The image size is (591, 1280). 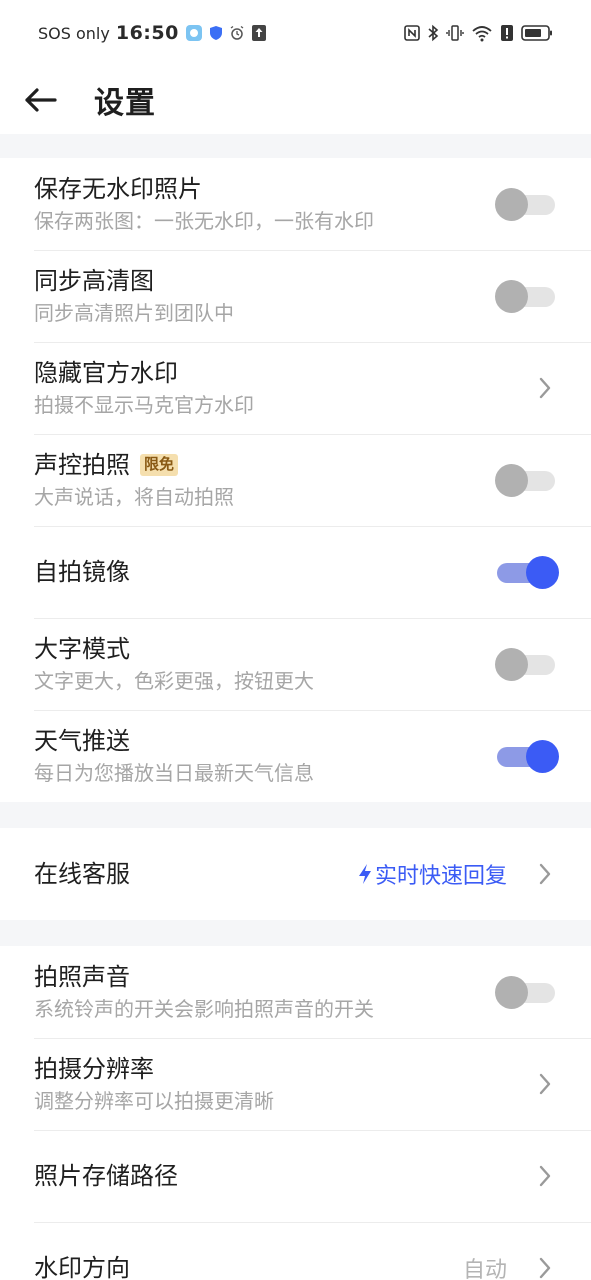 What do you see at coordinates (174, 773) in the screenshot?
I see `setting-subtitle: 每日为您播放当日最新天气信息` at bounding box center [174, 773].